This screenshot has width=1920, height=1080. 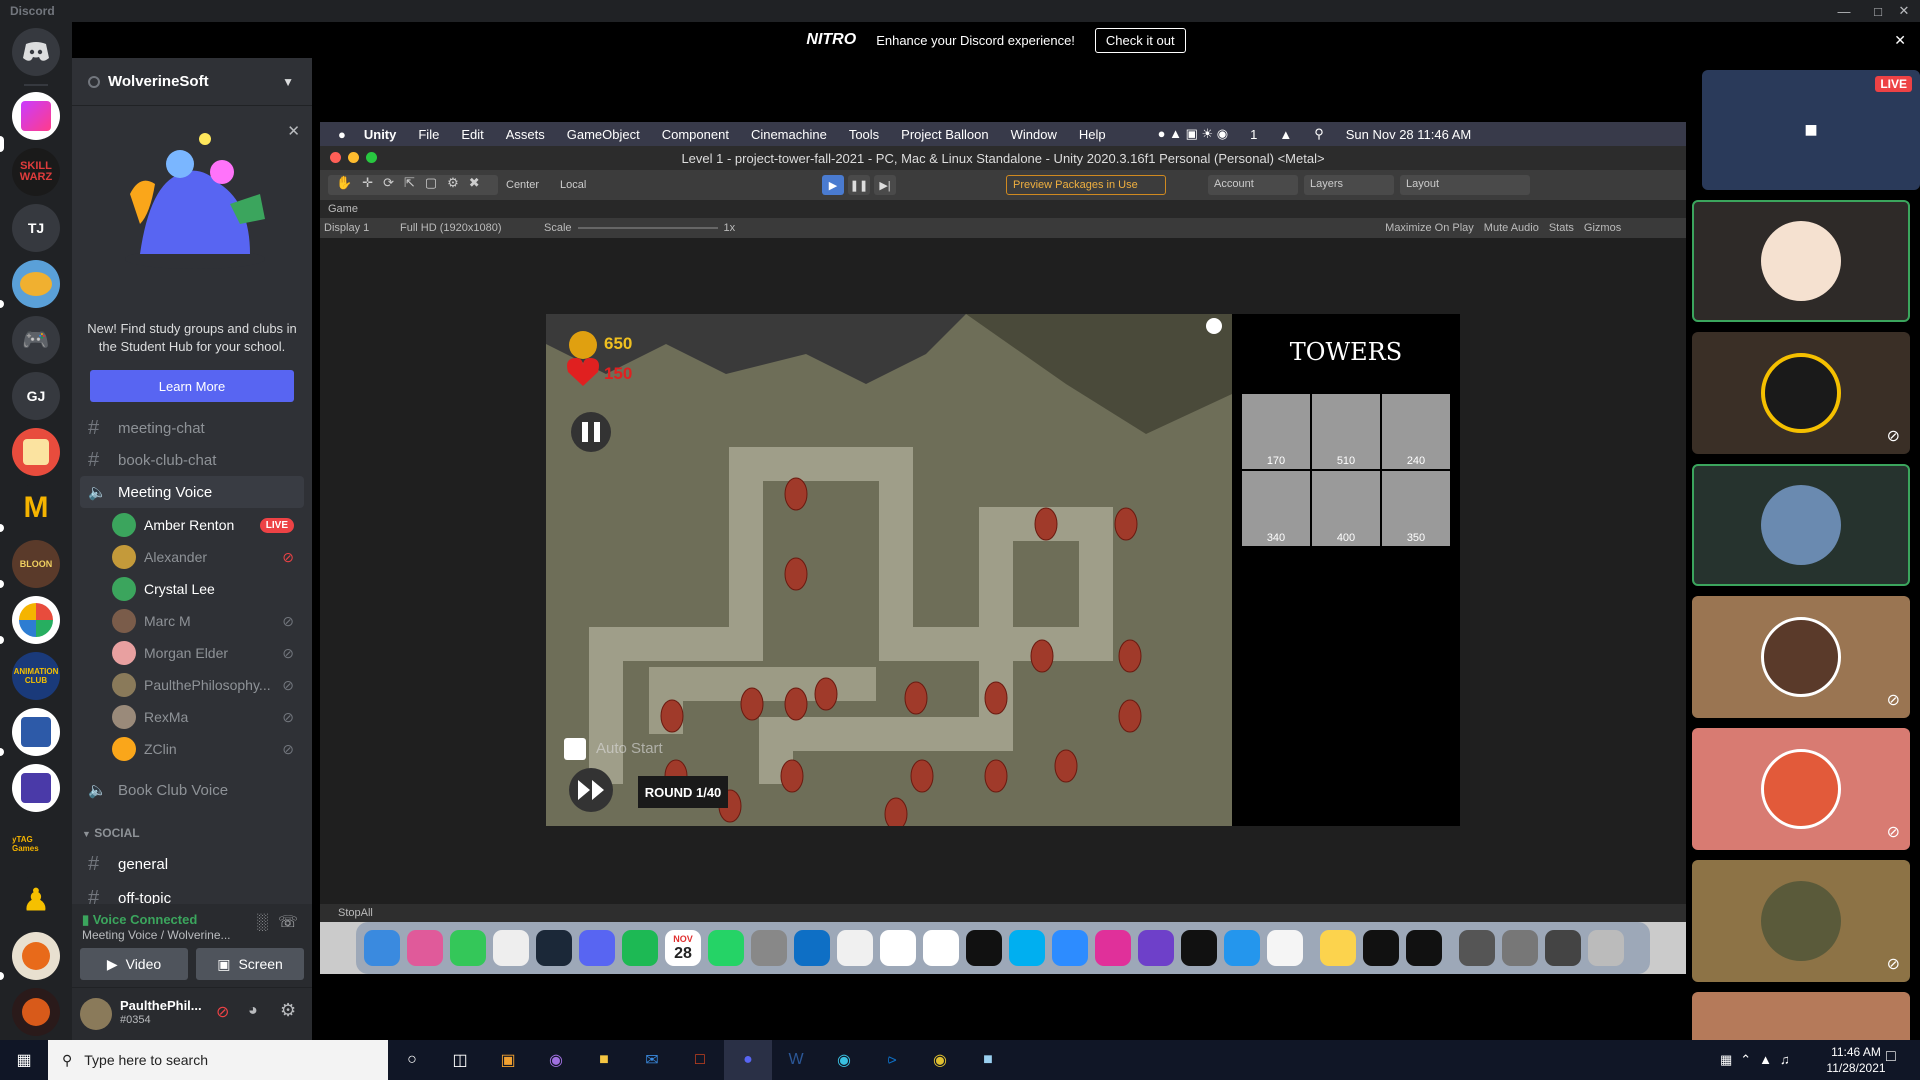 I want to click on documents-stack-icon, so click(x=1520, y=948).